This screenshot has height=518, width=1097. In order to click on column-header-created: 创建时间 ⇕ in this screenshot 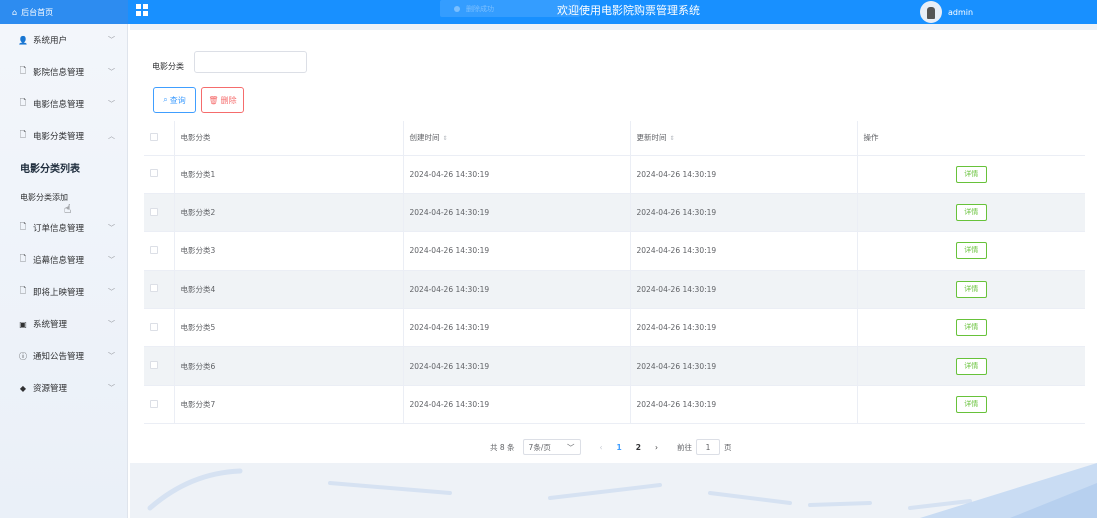, I will do `click(517, 138)`.